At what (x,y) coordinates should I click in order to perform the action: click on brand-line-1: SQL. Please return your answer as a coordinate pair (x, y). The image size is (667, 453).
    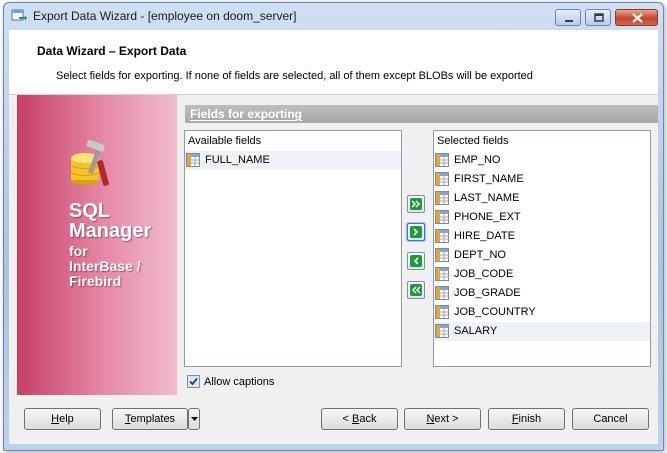
    Looking at the image, I should click on (90, 211).